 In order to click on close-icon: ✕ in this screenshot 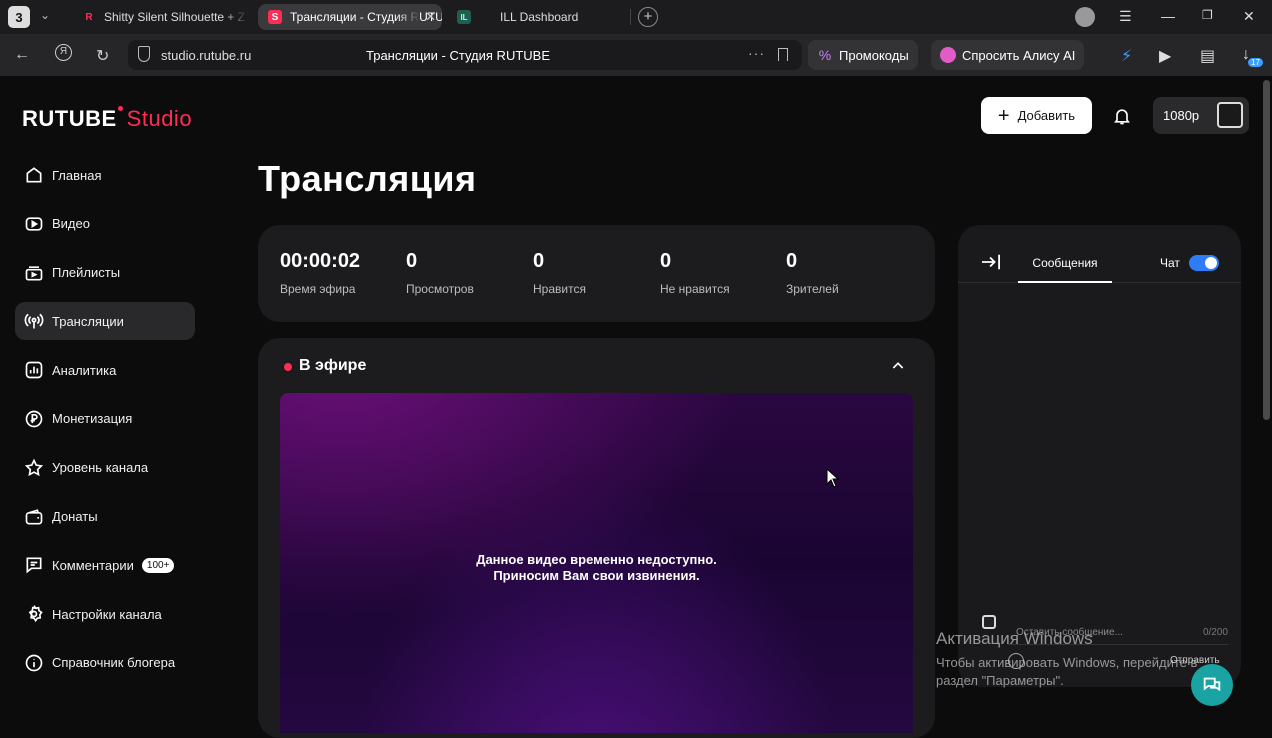, I will do `click(430, 17)`.